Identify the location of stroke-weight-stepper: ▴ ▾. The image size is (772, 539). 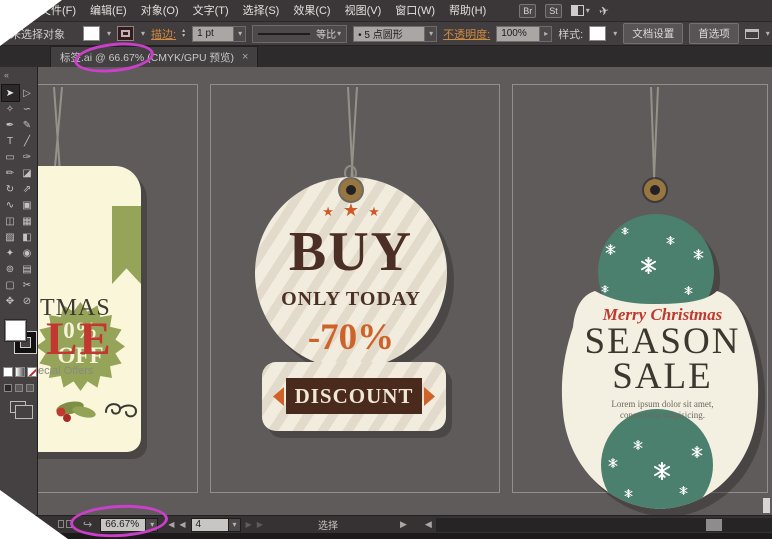
(183, 33).